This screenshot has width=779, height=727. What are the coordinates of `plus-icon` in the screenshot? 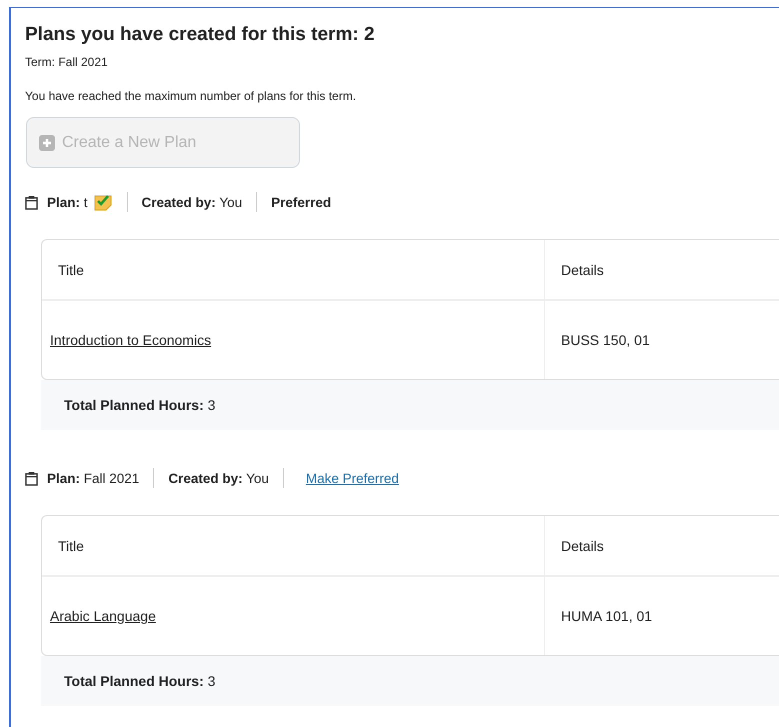 It's located at (47, 142).